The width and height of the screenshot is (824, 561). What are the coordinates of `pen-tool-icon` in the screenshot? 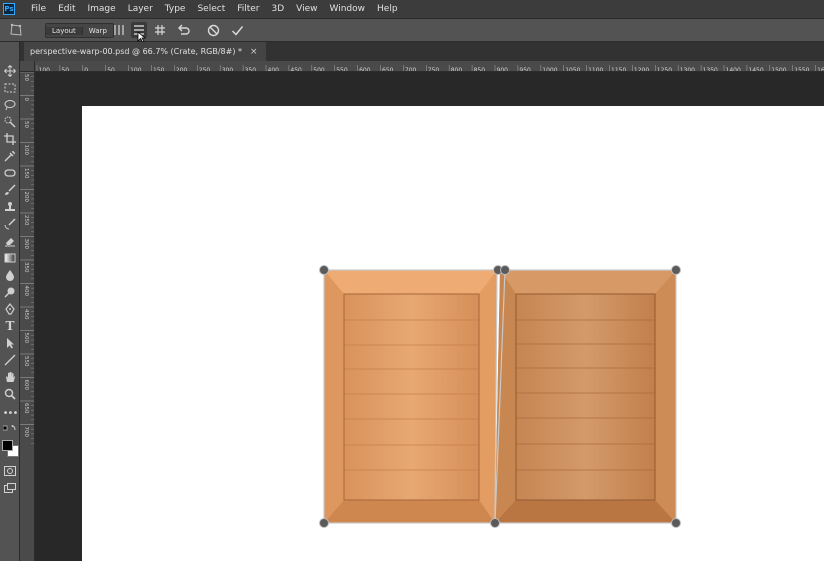 It's located at (10, 309).